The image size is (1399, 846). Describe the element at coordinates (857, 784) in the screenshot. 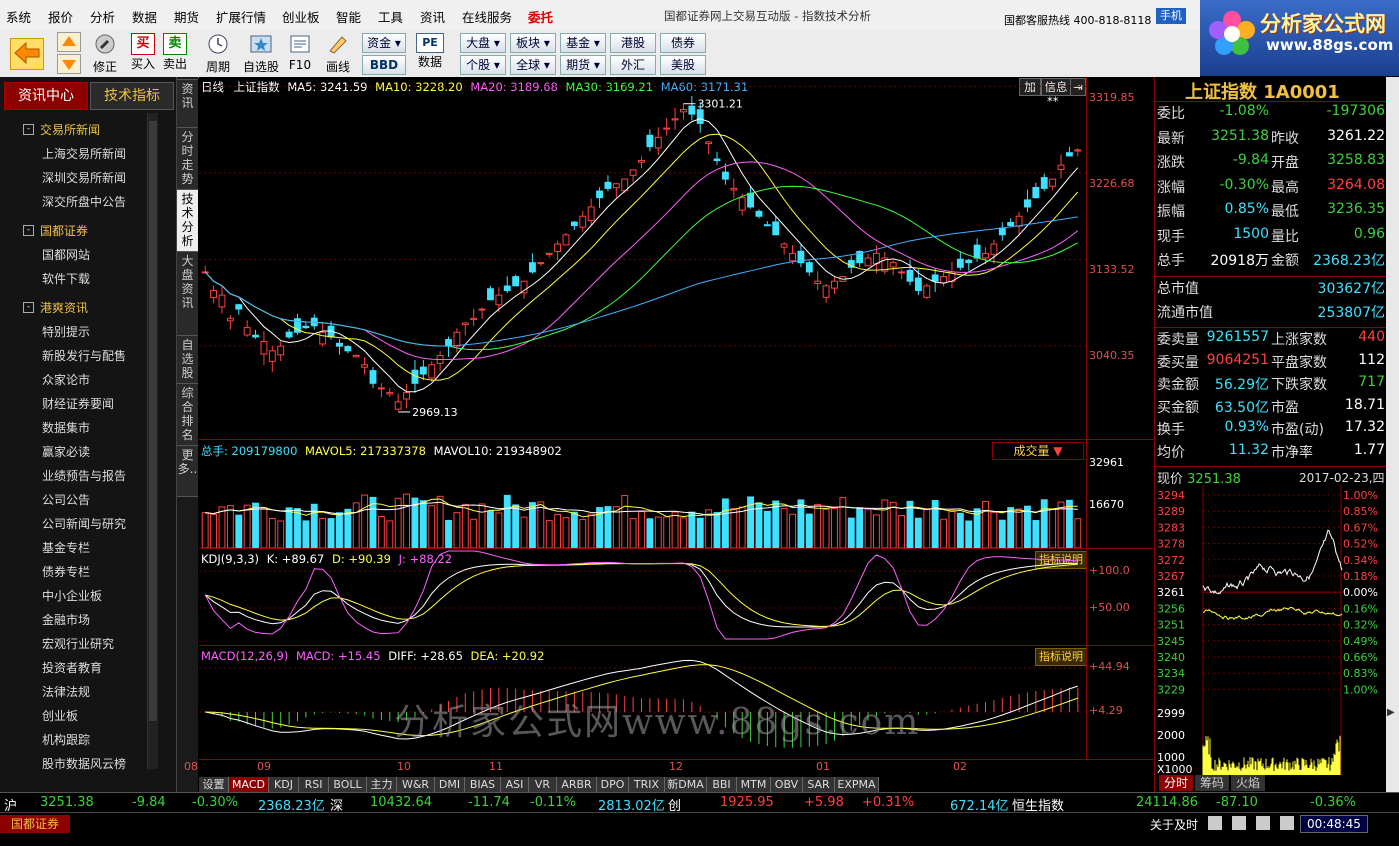

I see `indicator-tab-19: EXPMA` at that location.